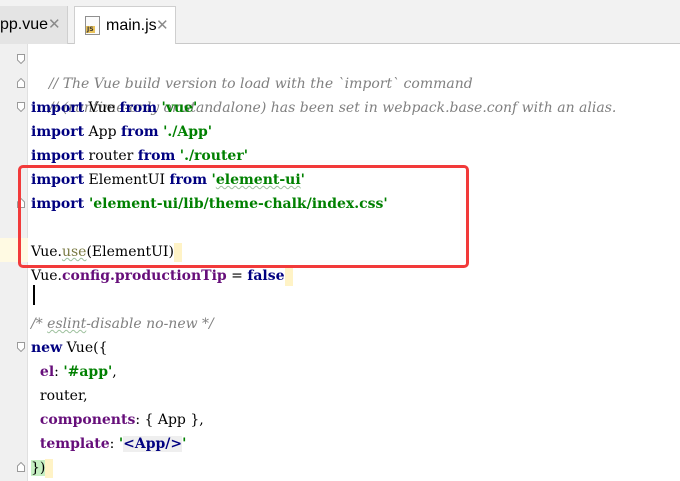 This screenshot has width=680, height=481. What do you see at coordinates (131, 25) in the screenshot?
I see `tab-label: main.js` at bounding box center [131, 25].